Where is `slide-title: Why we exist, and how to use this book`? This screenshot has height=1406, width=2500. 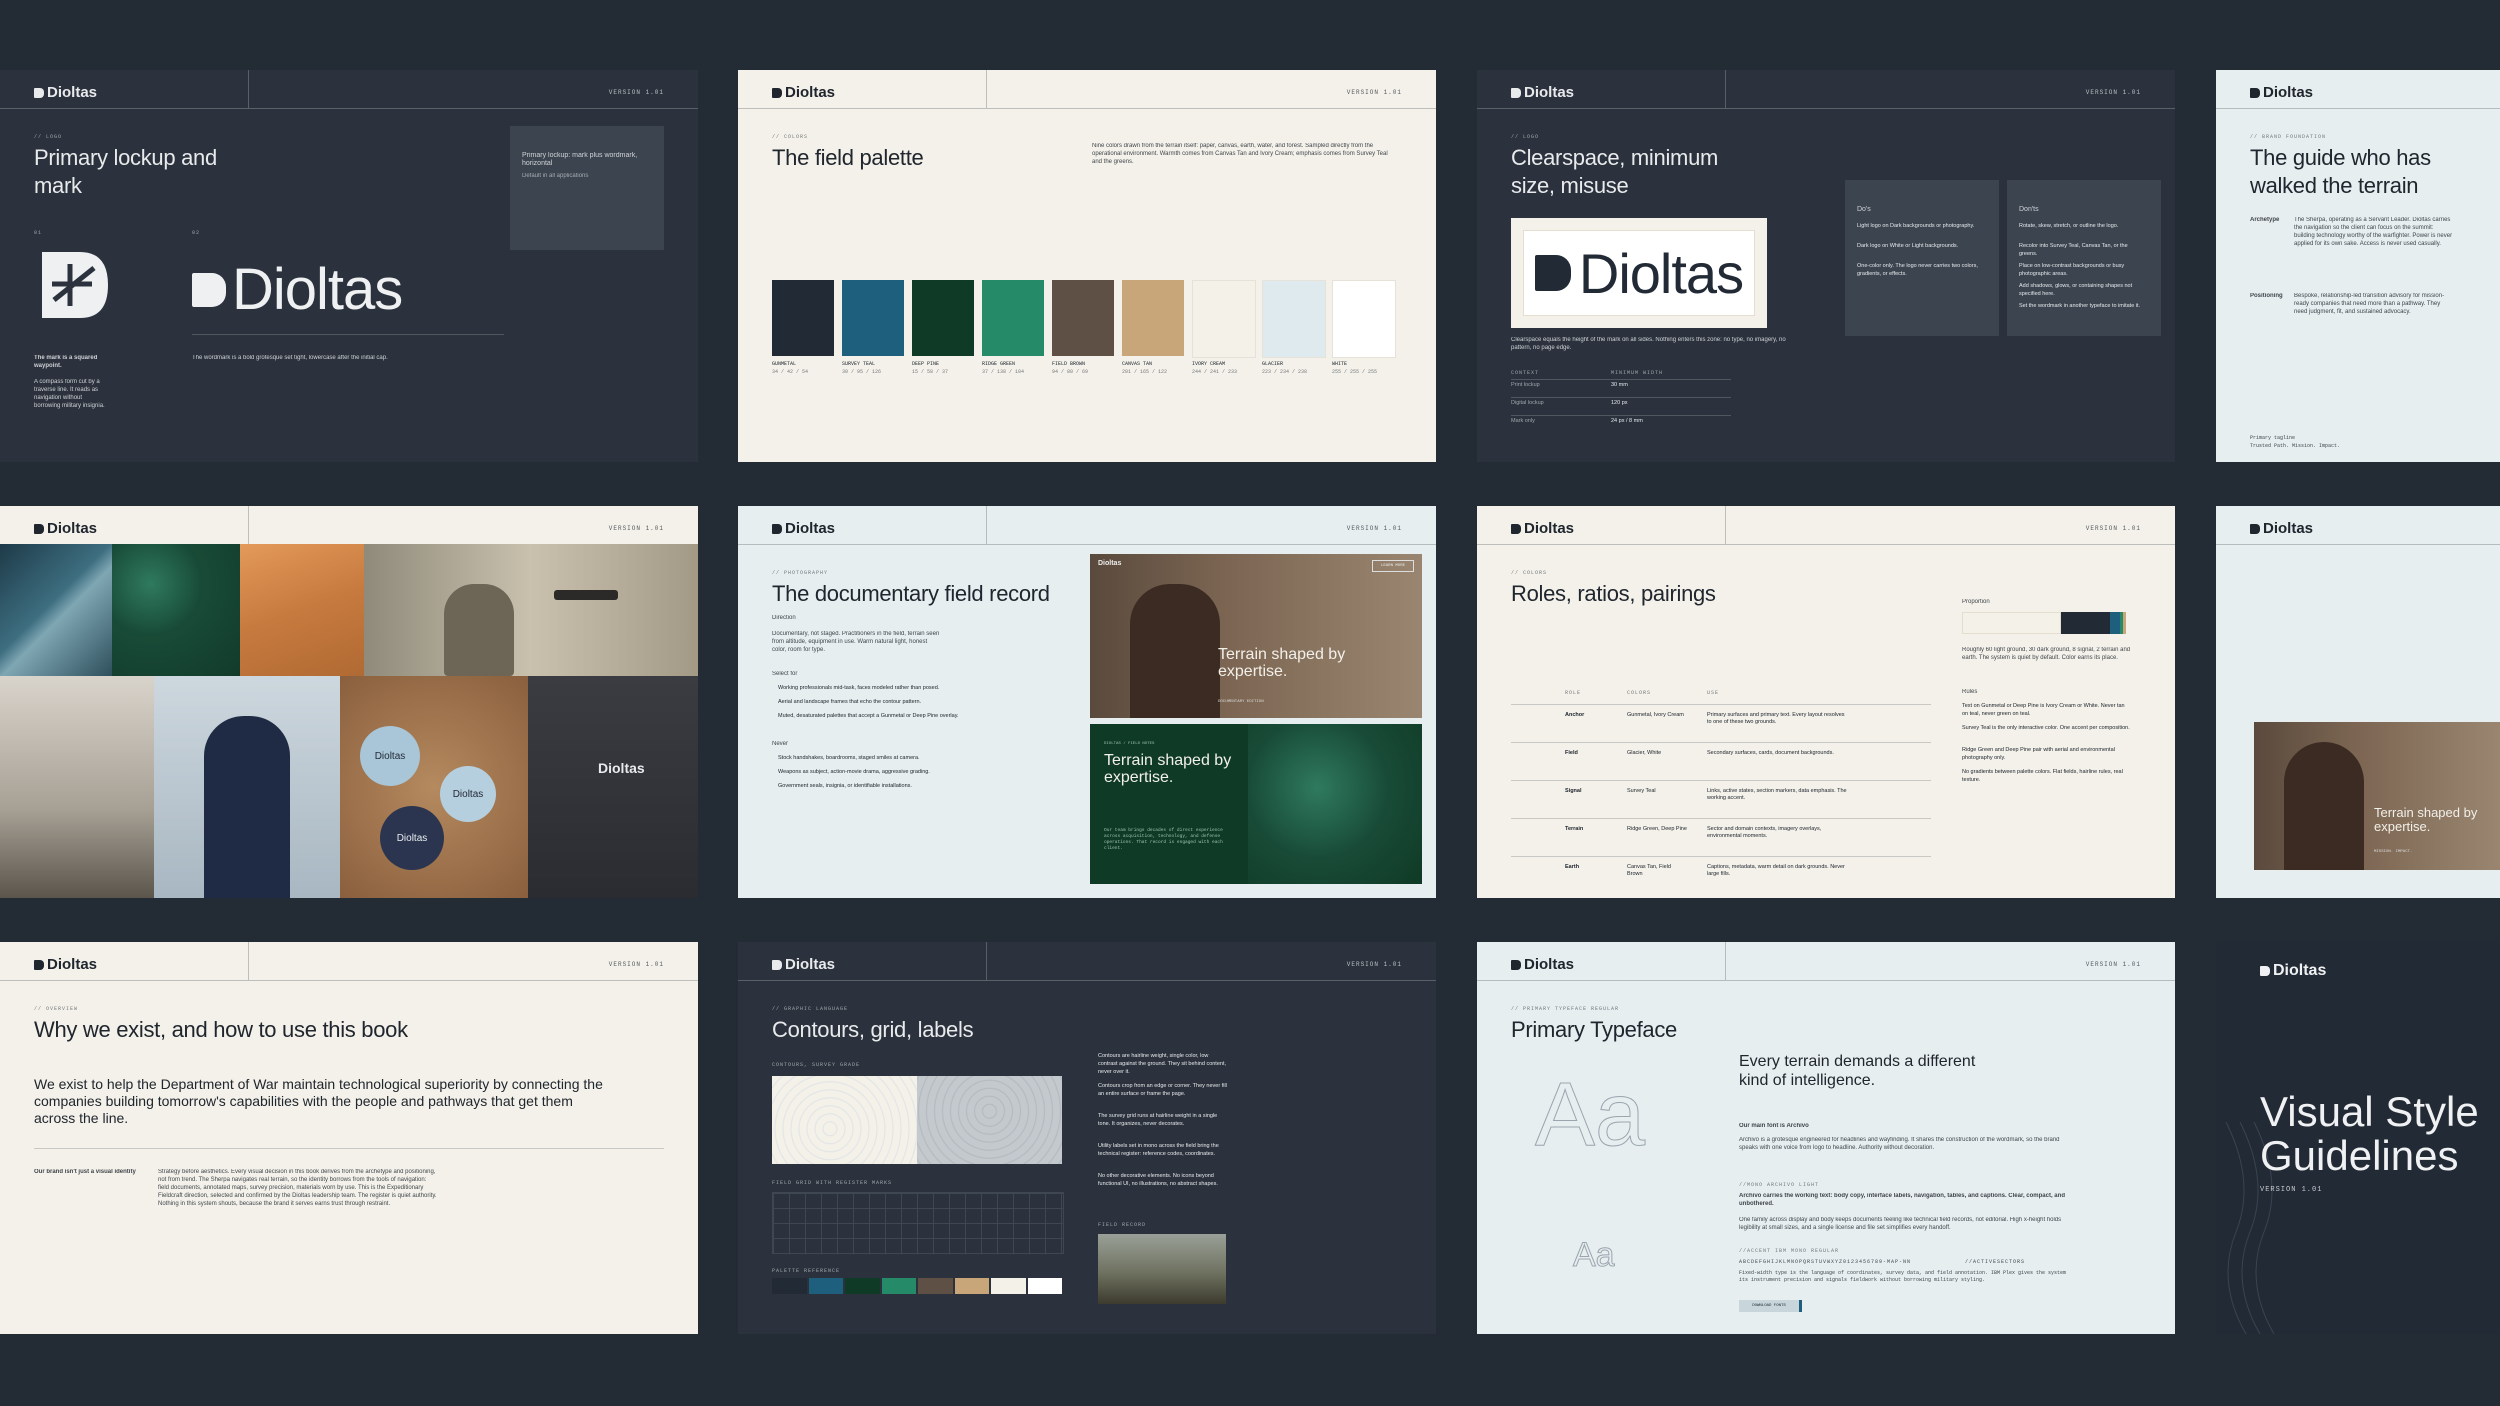
slide-title: Why we exist, and how to use this book is located at coordinates (221, 1029).